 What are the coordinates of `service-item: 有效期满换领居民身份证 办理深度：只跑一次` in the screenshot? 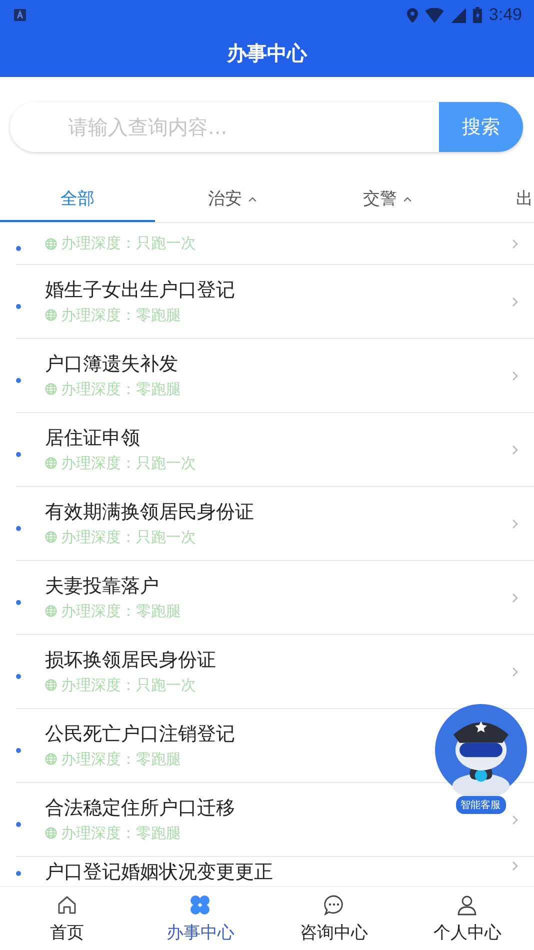 It's located at (275, 524).